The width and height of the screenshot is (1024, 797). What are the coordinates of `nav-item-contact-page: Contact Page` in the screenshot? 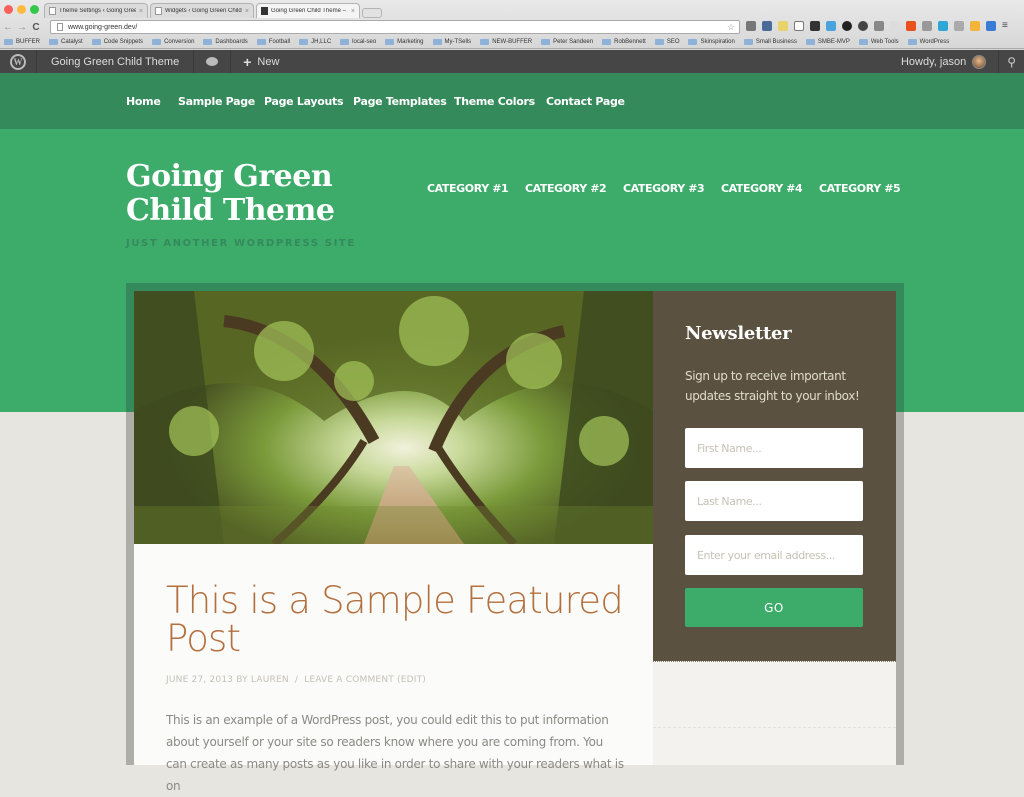 It's located at (585, 101).